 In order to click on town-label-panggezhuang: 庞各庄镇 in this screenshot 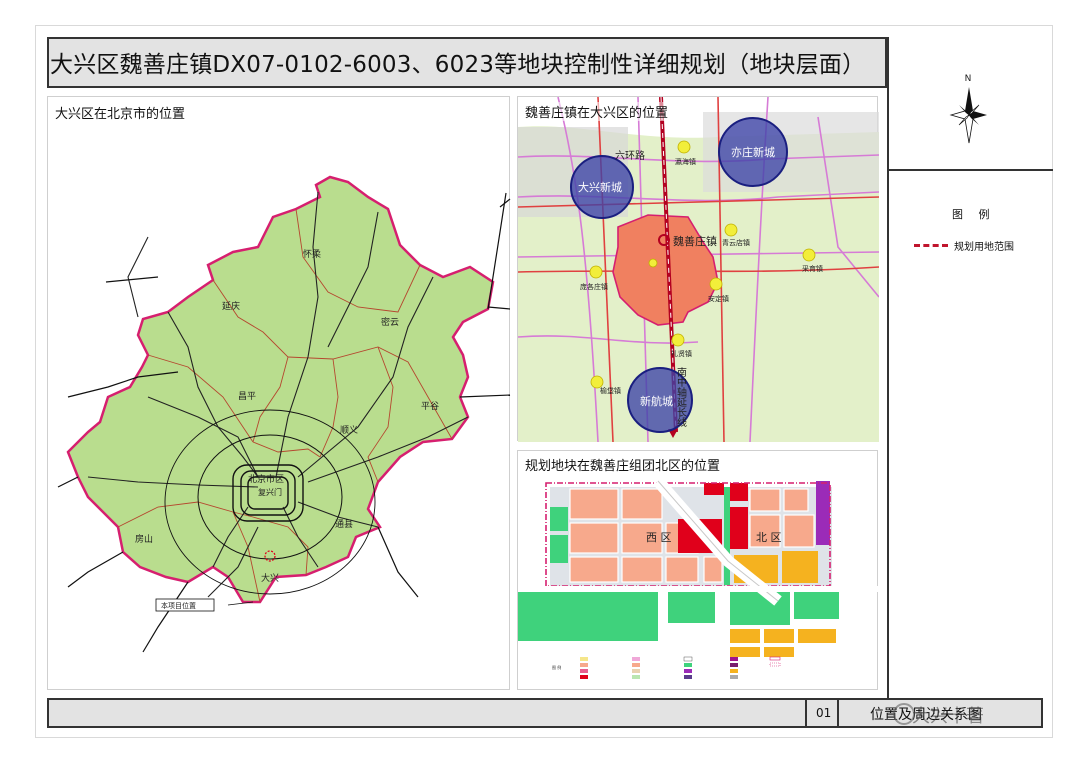, I will do `click(594, 286)`.